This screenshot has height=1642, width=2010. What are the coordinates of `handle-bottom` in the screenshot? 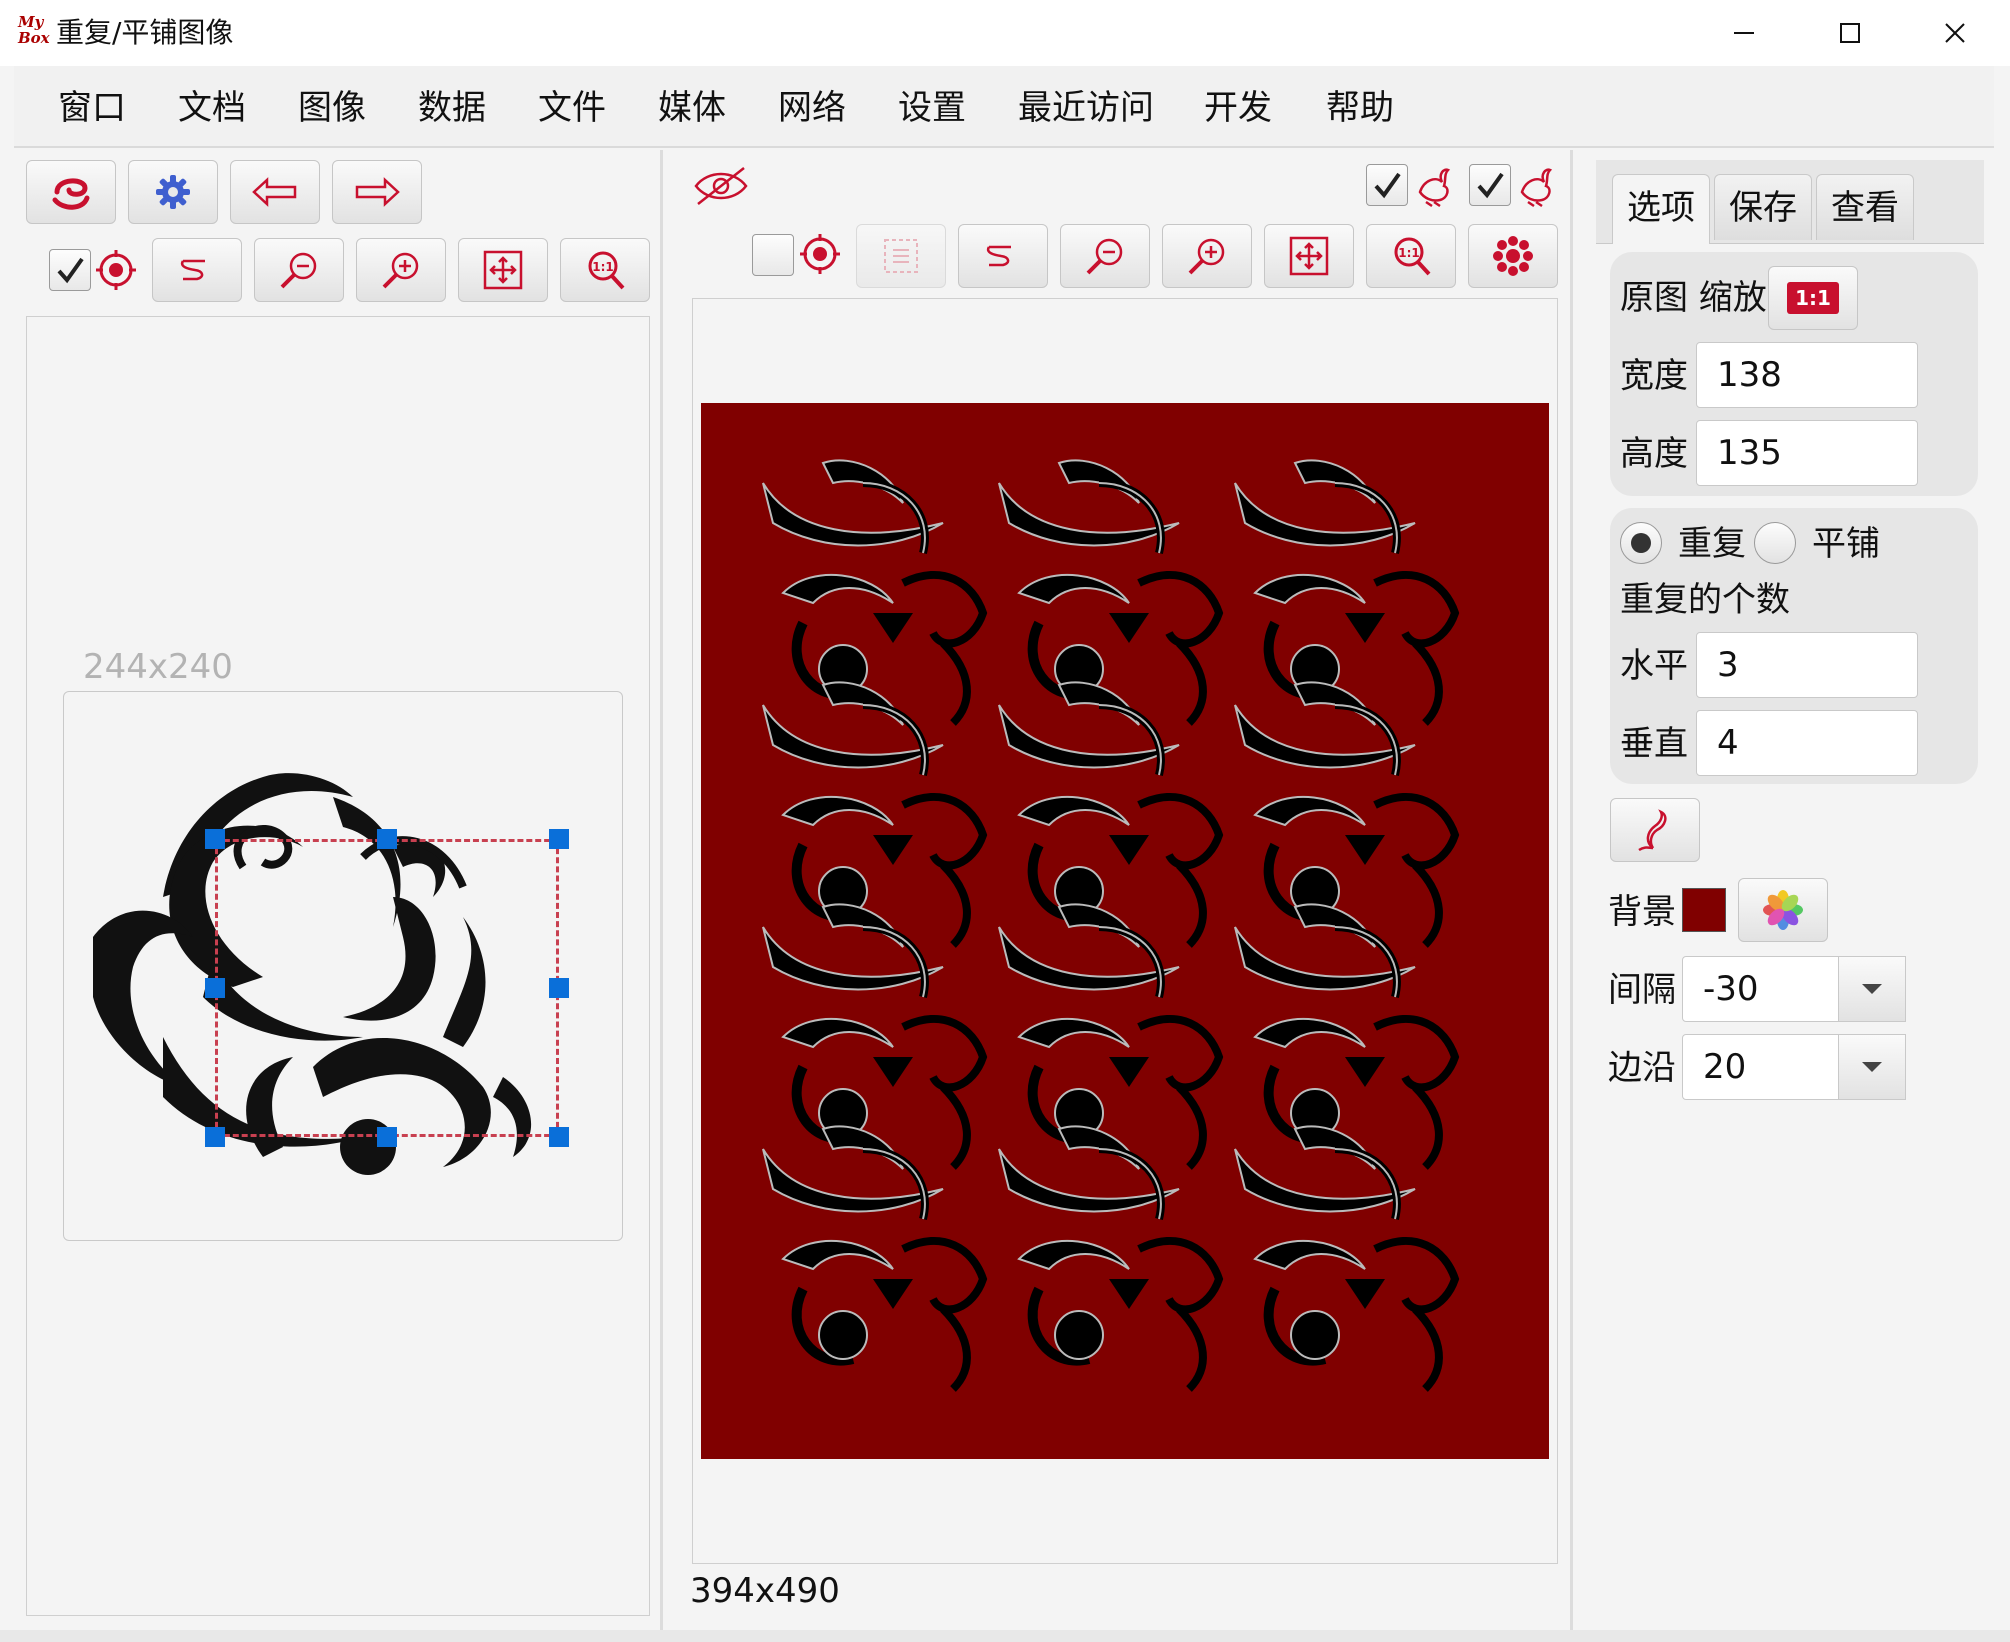 It's located at (387, 1137).